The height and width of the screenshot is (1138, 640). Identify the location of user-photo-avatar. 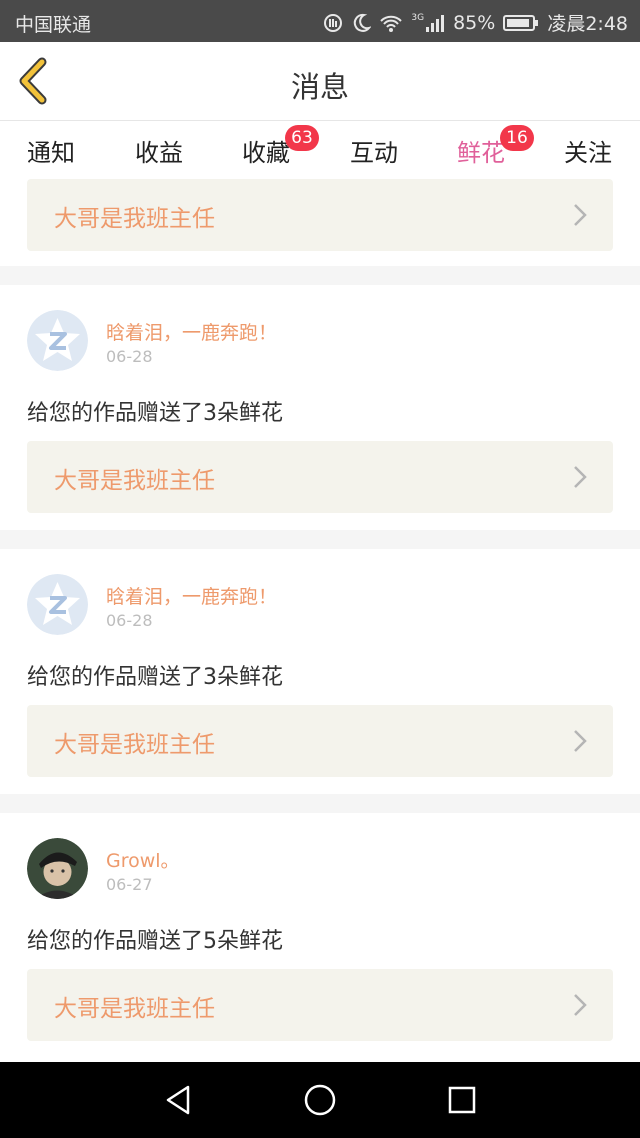
(57, 868).